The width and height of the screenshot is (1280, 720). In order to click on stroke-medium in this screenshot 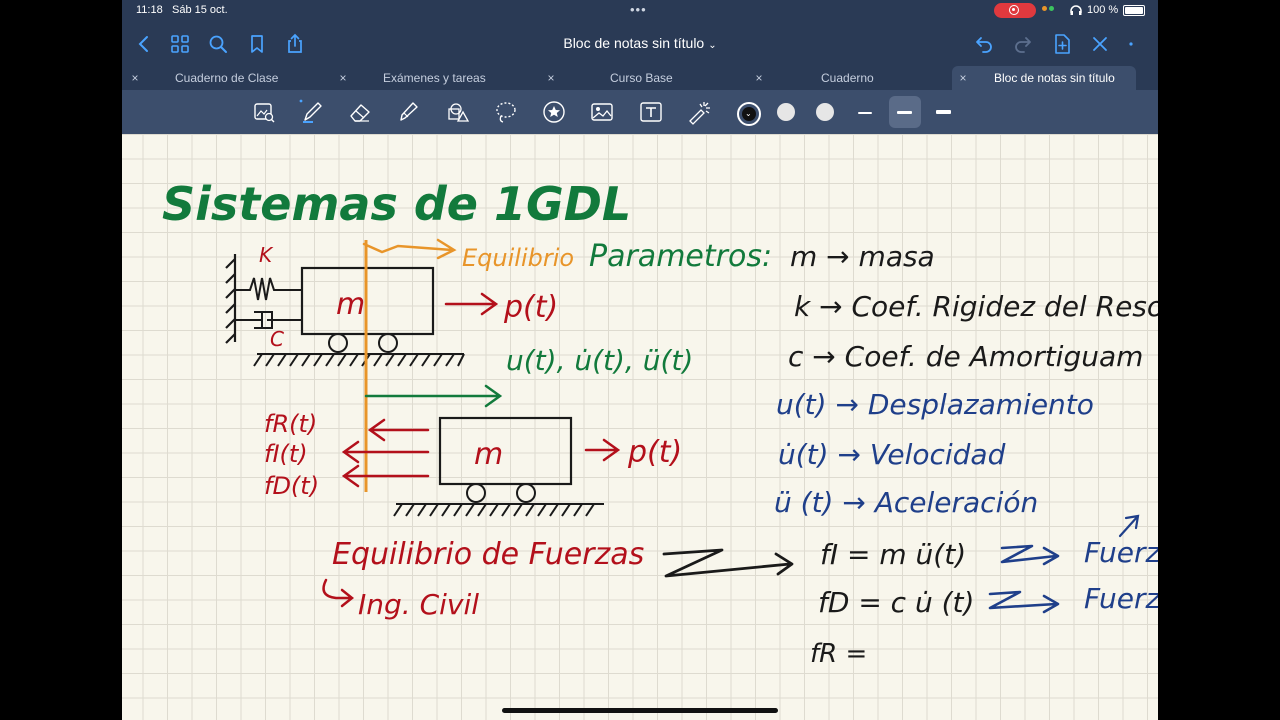, I will do `click(904, 112)`.